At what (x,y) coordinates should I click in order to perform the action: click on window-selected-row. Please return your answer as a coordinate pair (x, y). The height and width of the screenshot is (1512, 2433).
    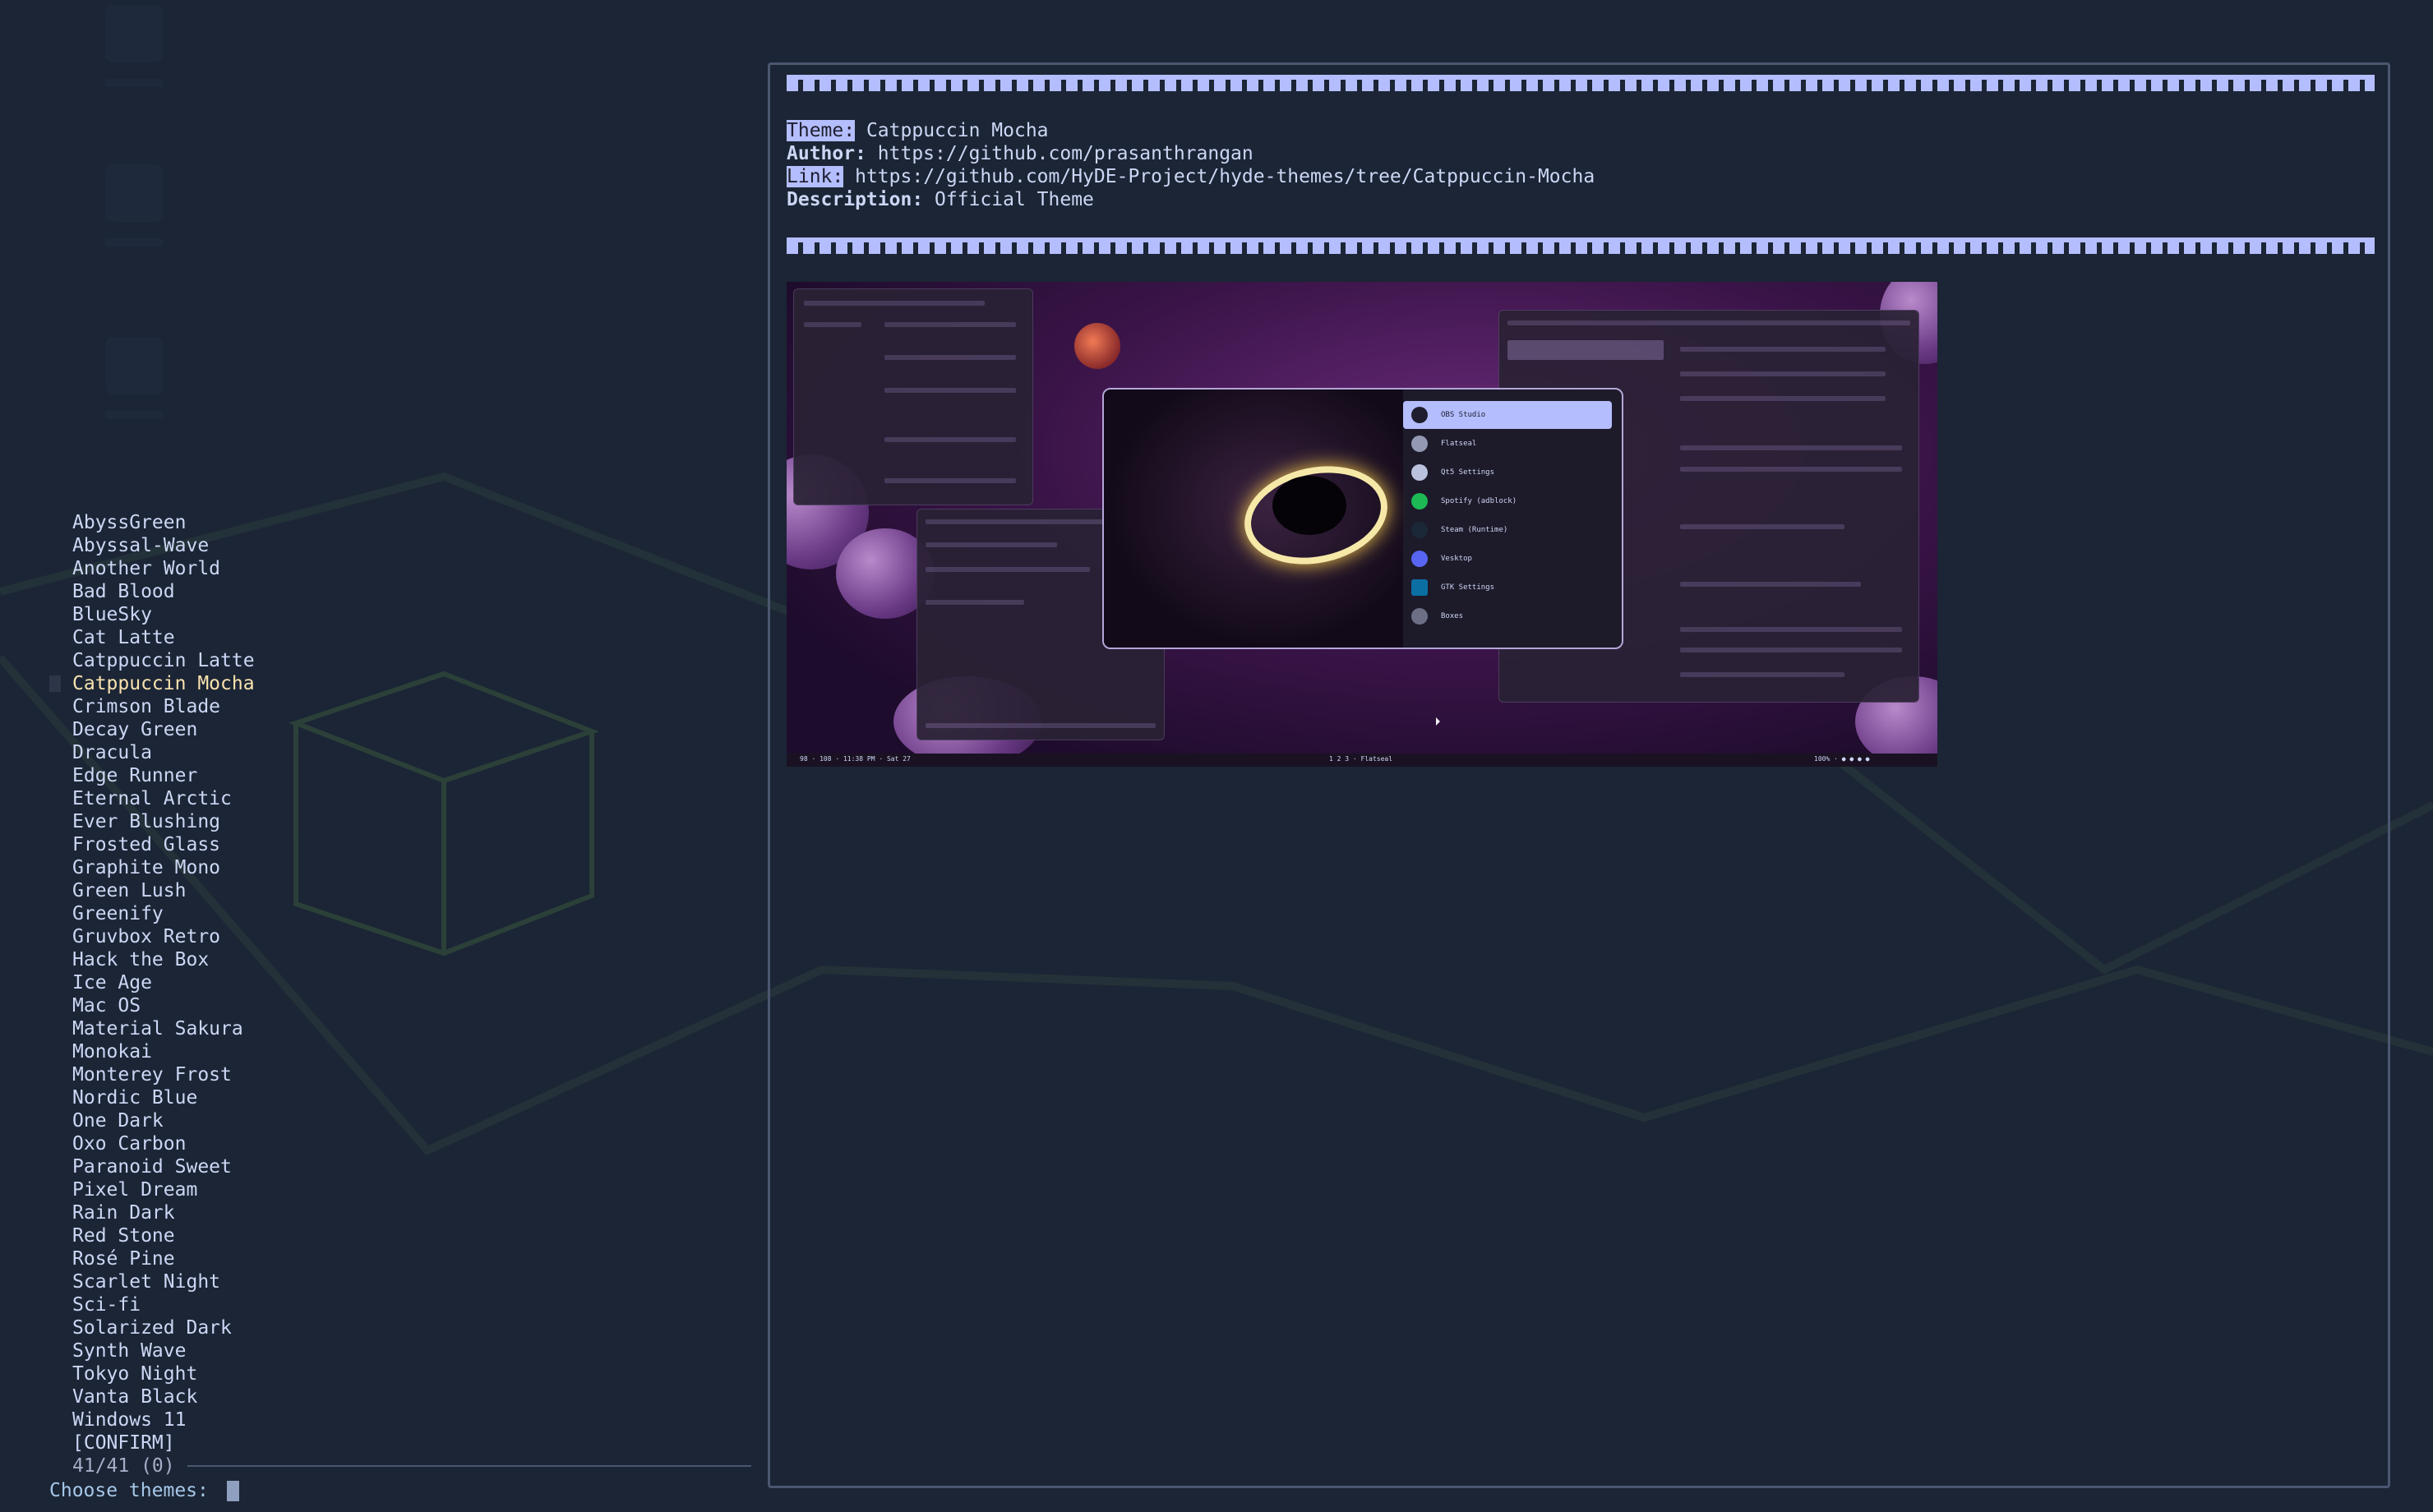
    Looking at the image, I should click on (1585, 350).